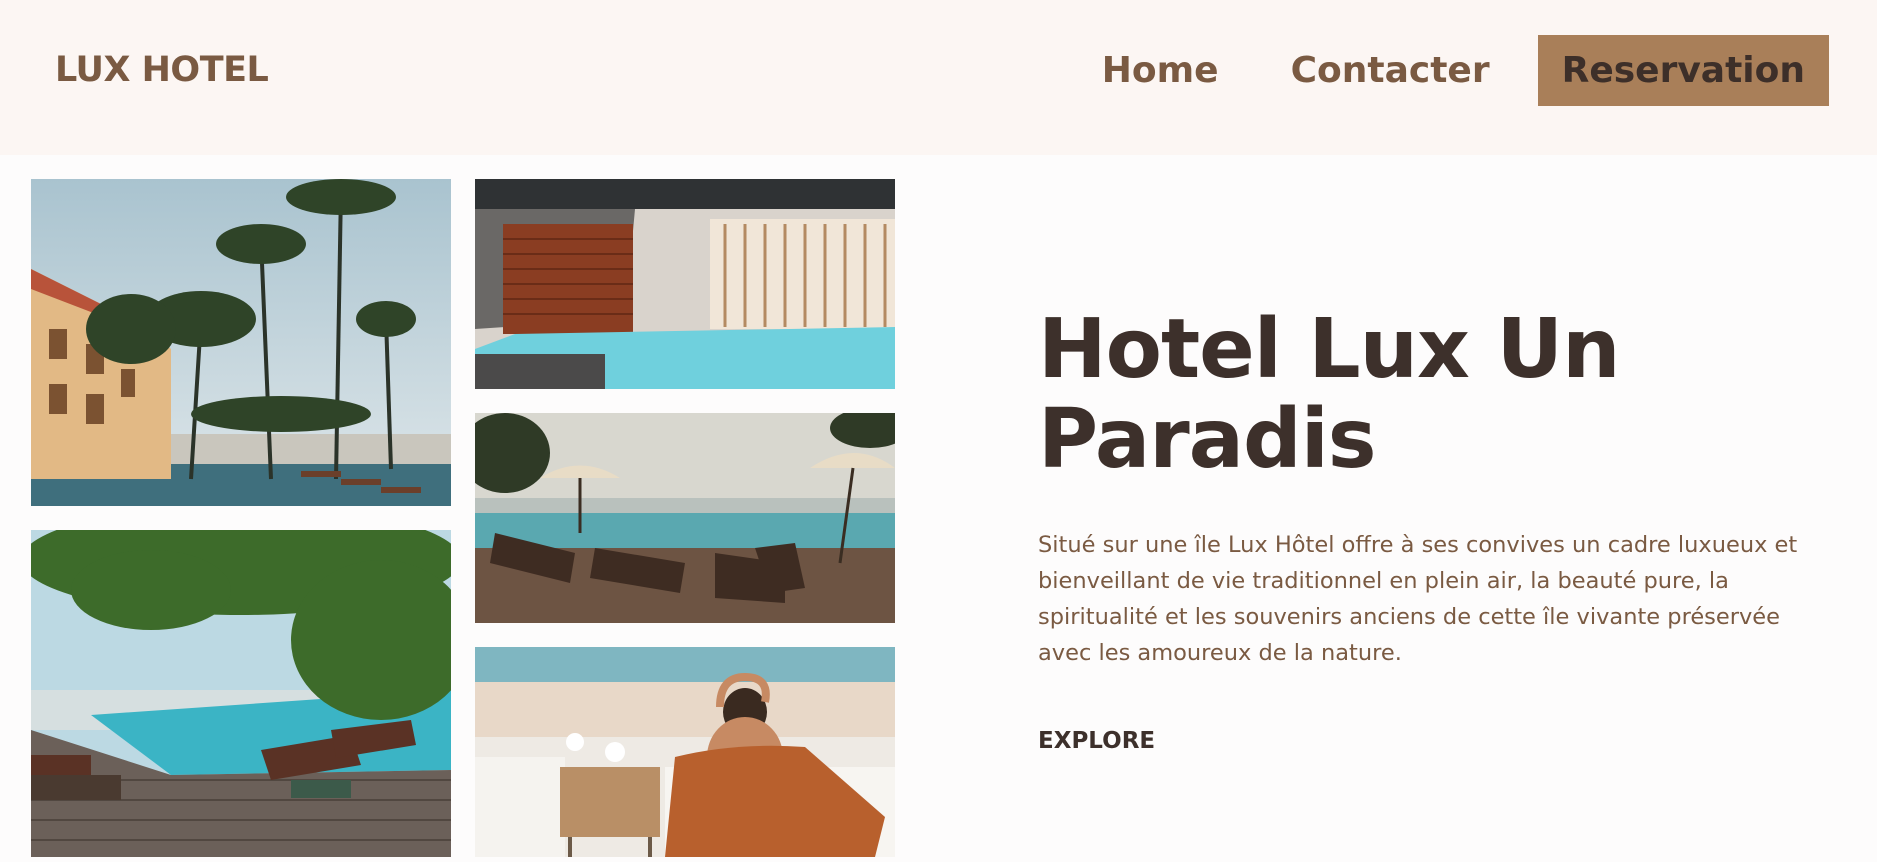 The image size is (1877, 862). What do you see at coordinates (685, 752) in the screenshot?
I see `woman-relaxing-by-pool-photo` at bounding box center [685, 752].